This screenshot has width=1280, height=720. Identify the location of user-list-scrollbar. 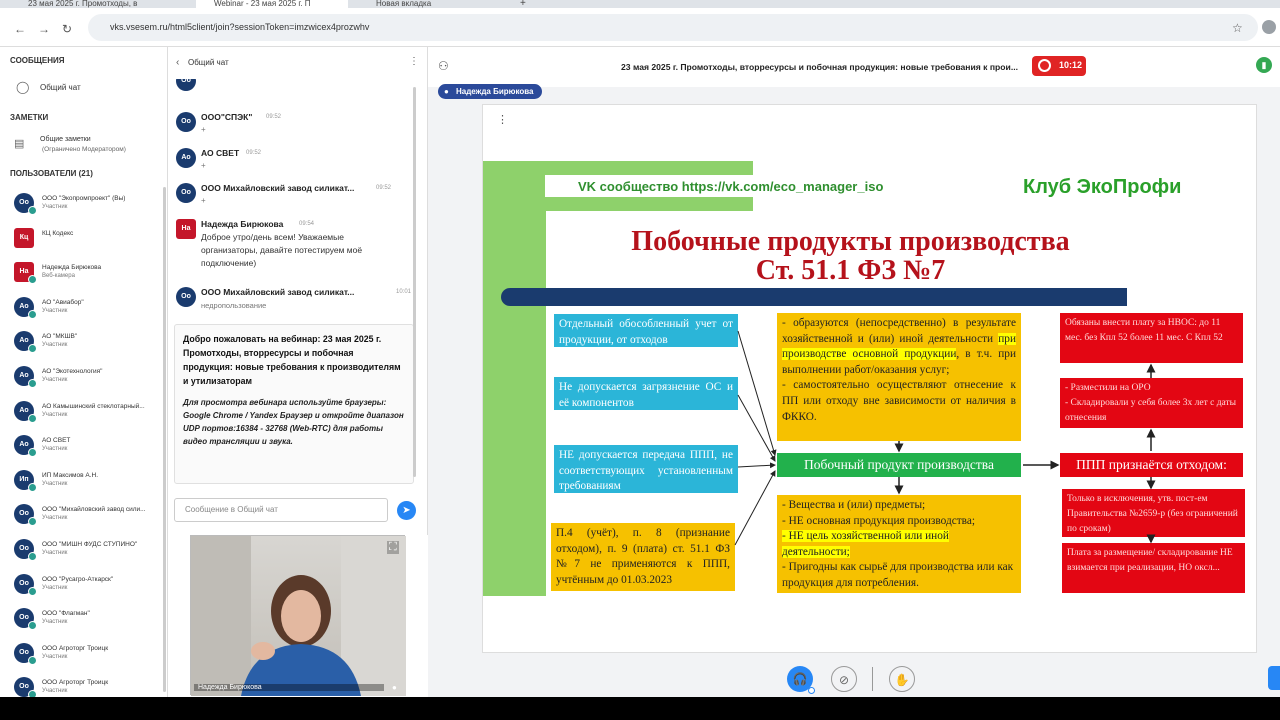
(164, 439).